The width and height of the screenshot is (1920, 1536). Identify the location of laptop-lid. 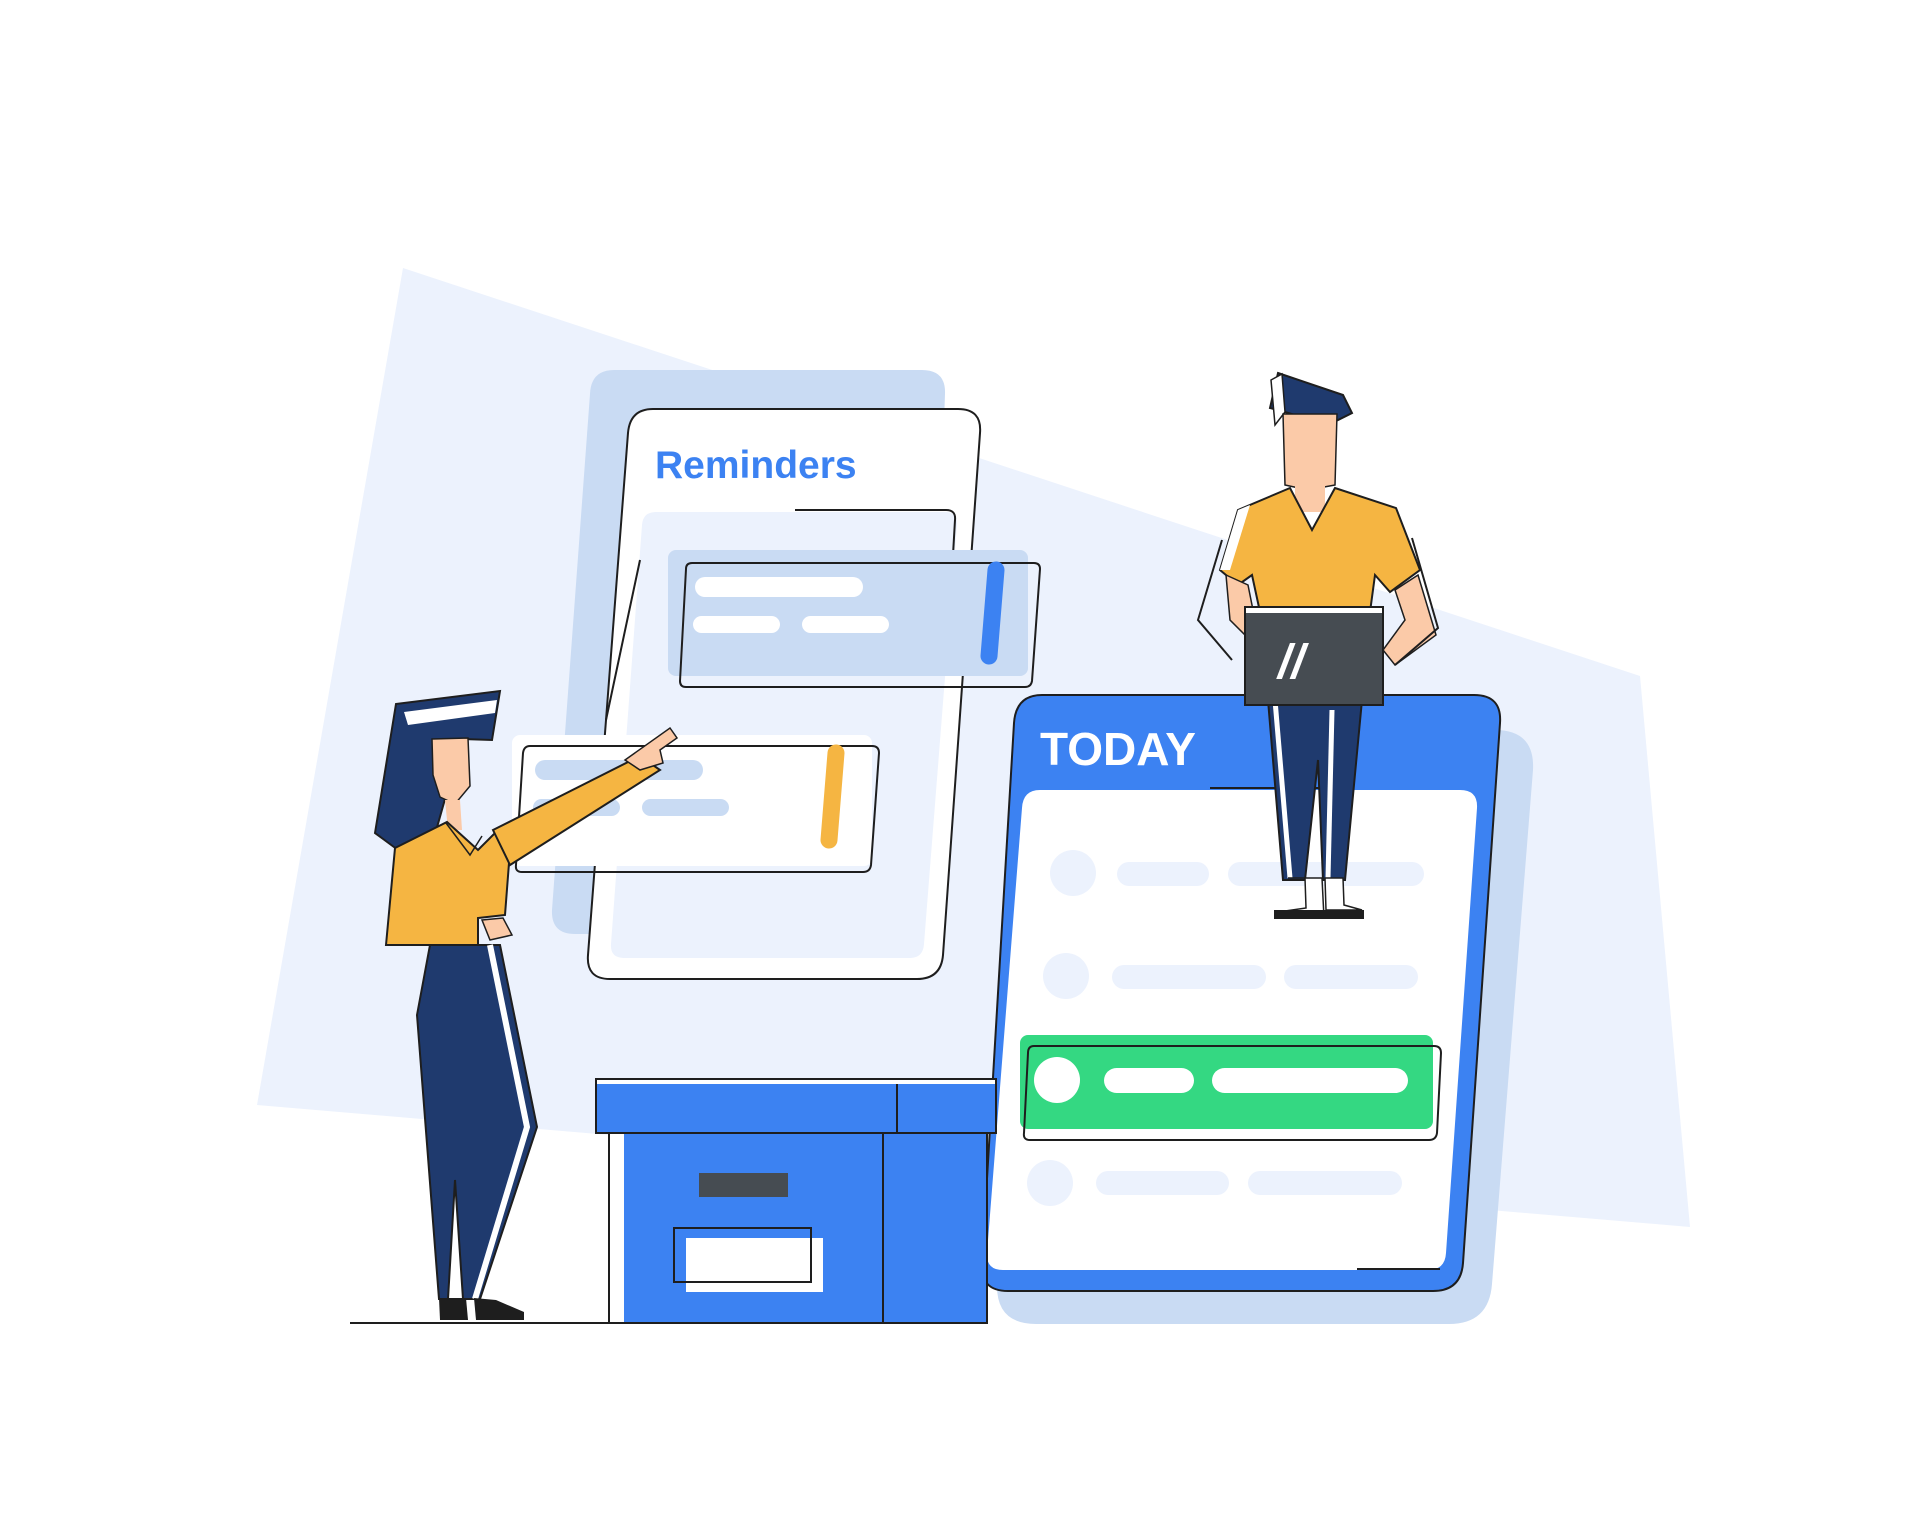
(1314, 656).